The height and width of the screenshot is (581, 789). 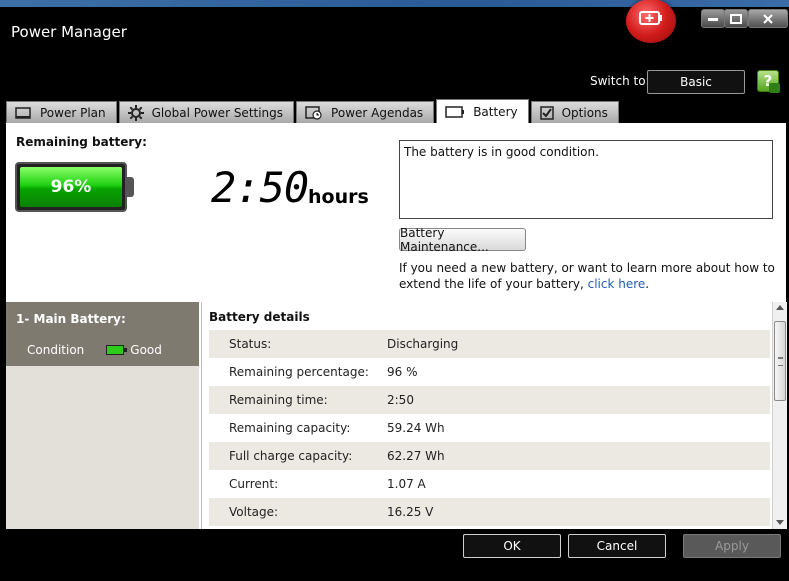 I want to click on table-row: Status: Discharging, so click(x=489, y=344).